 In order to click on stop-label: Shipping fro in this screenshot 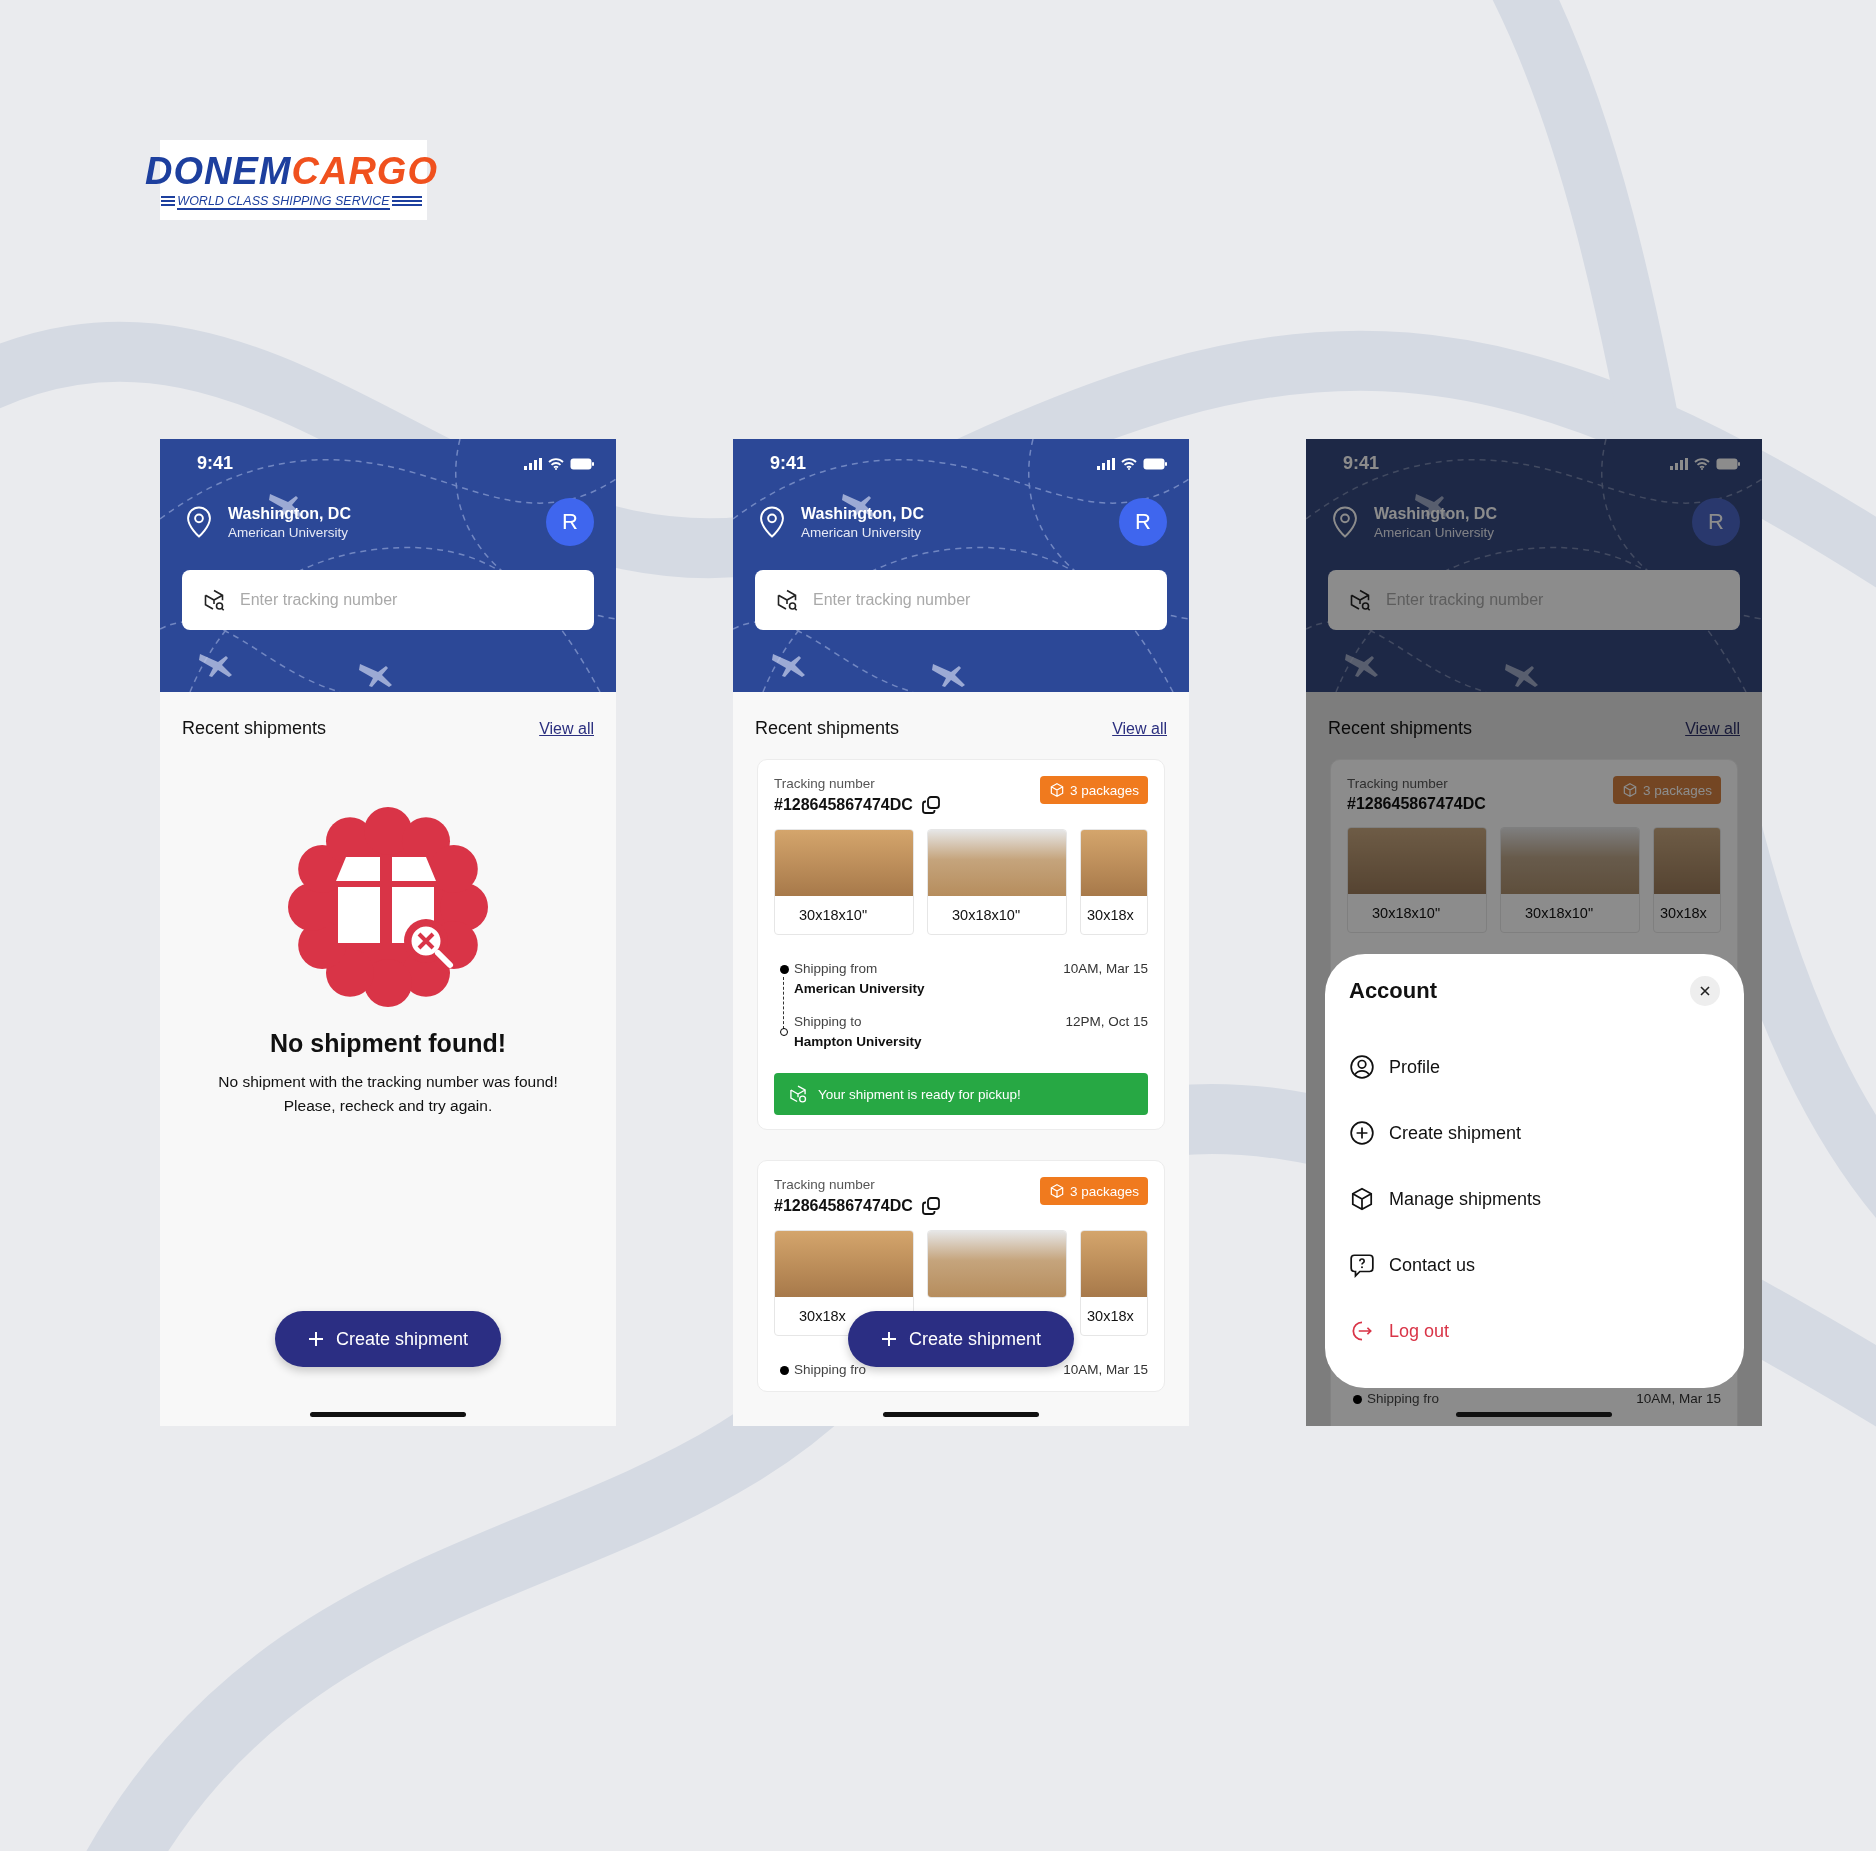, I will do `click(1404, 1398)`.